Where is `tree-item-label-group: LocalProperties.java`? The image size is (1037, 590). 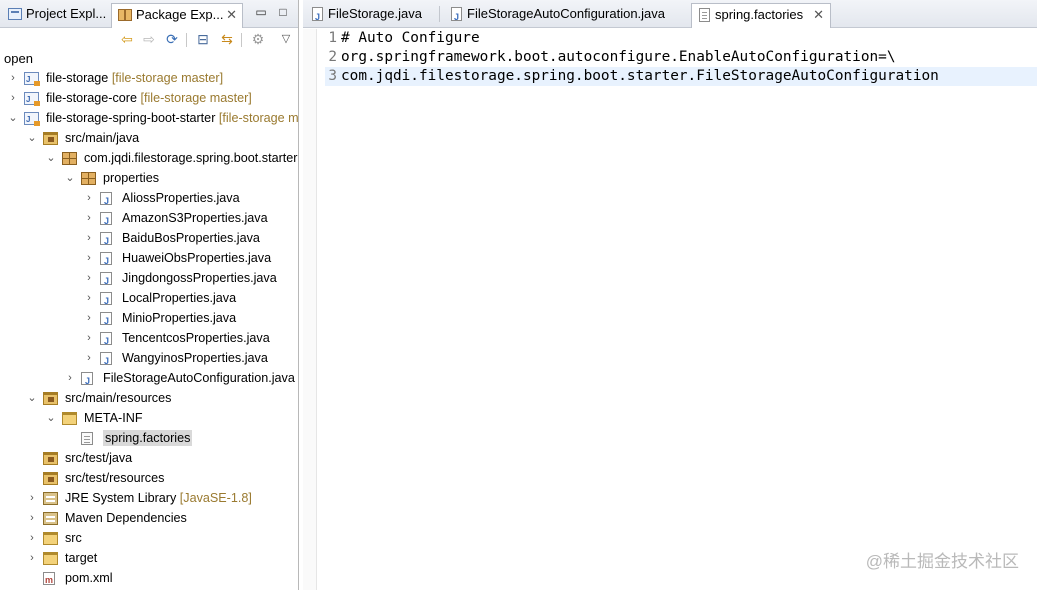 tree-item-label-group: LocalProperties.java is located at coordinates (179, 298).